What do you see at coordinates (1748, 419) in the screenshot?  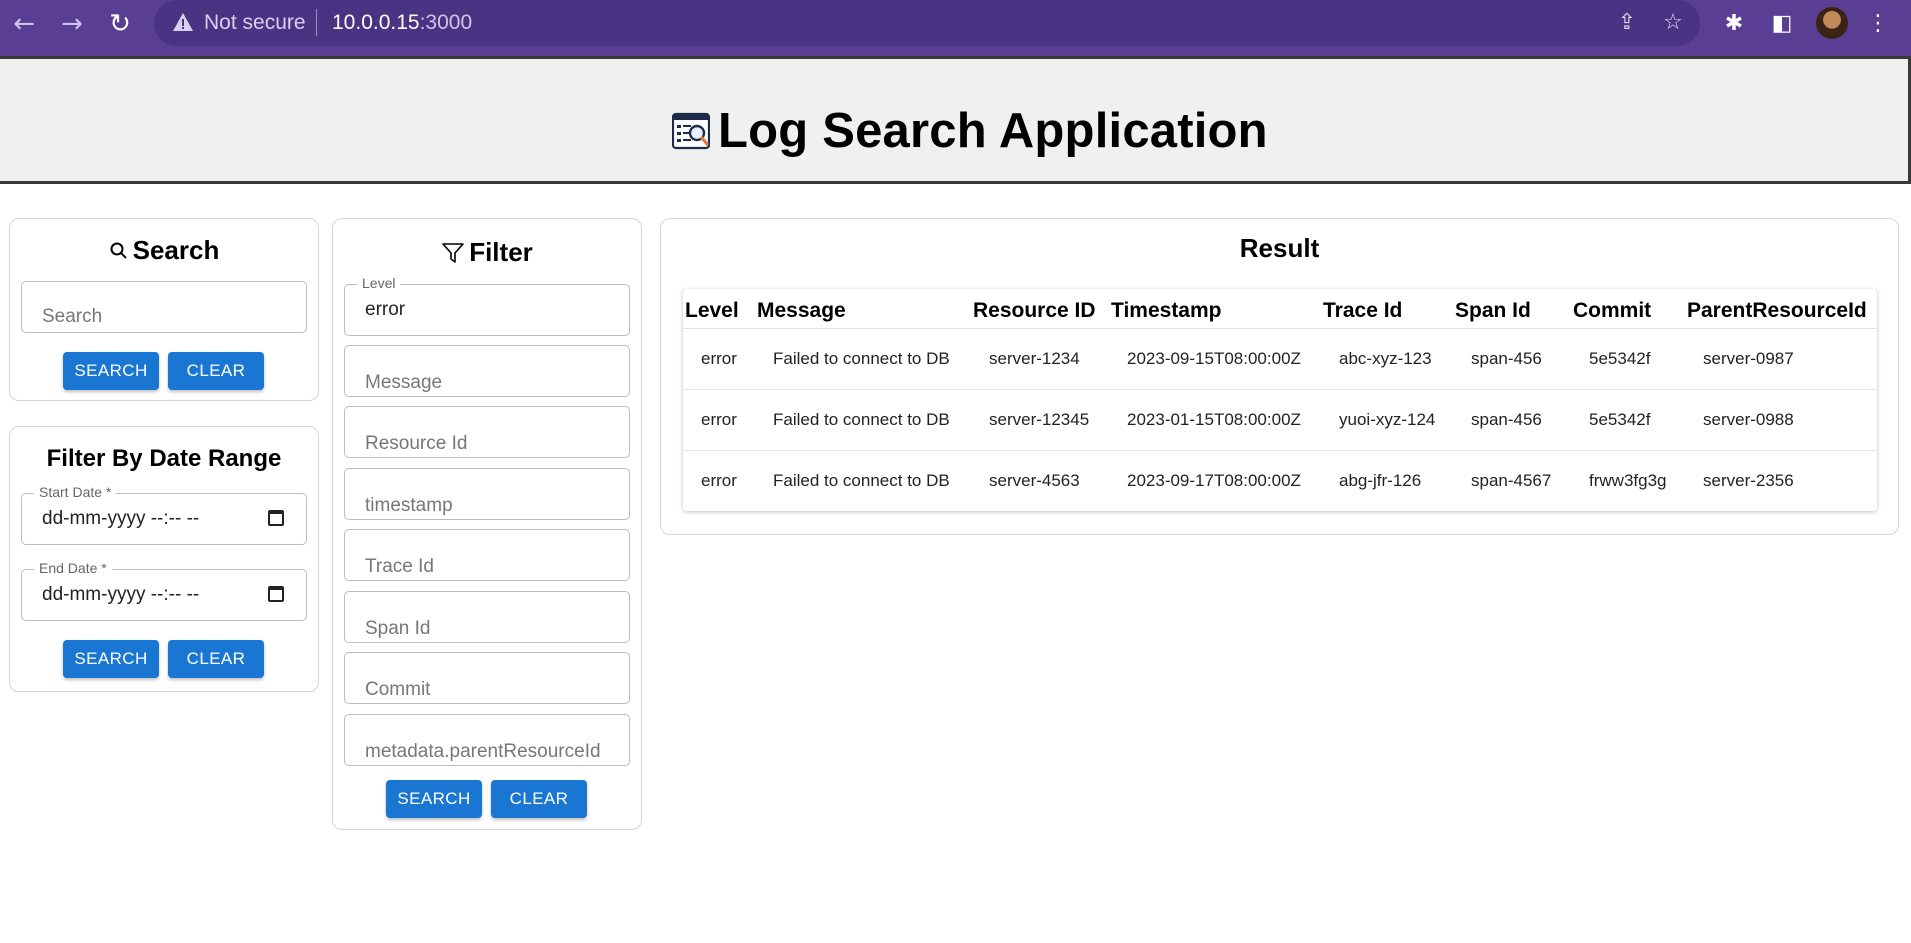 I see `cell-parent-resource-id: server-0988` at bounding box center [1748, 419].